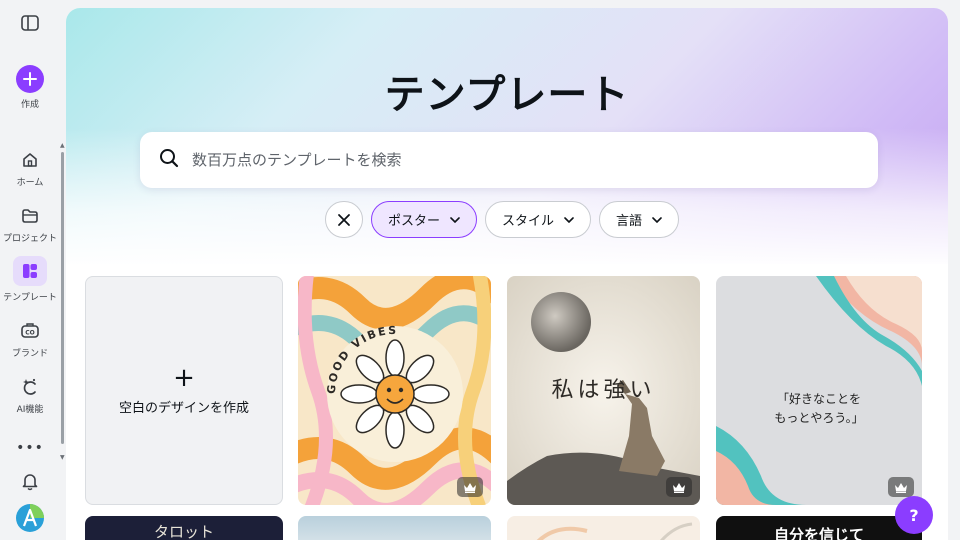  Describe the element at coordinates (512, 160) in the screenshot. I see `search-input` at that location.